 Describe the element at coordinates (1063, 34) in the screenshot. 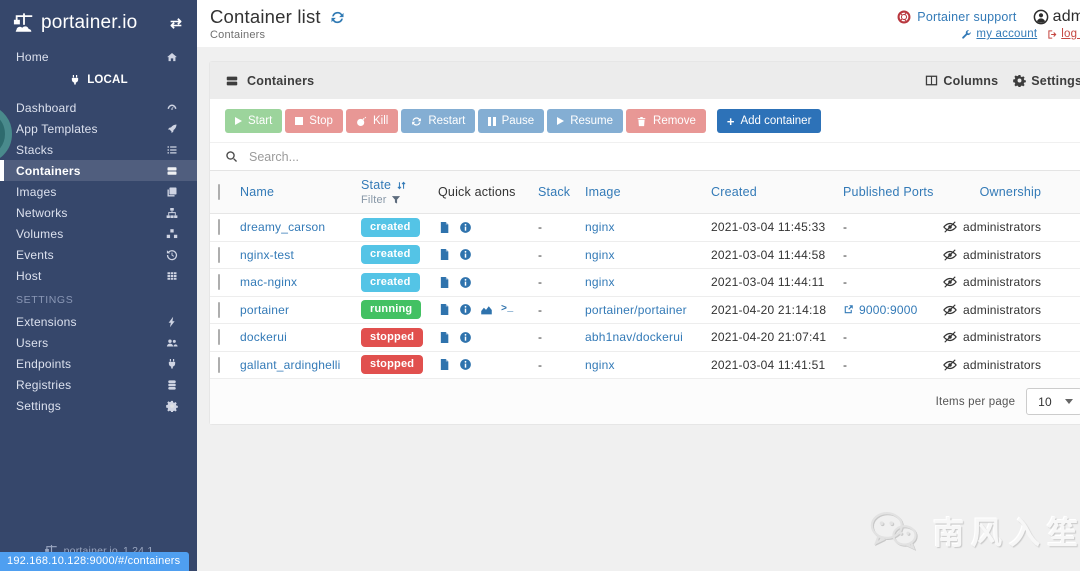

I see `log-out-link: log out` at that location.